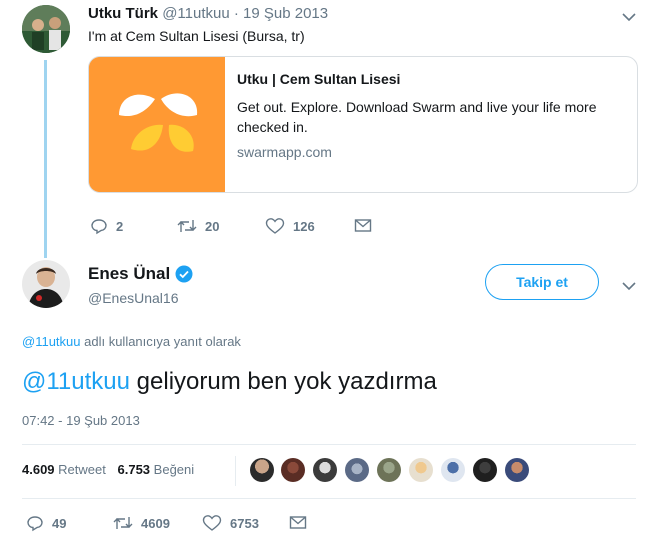 This screenshot has height=539, width=651. I want to click on tweet-text: geliyorum ben yok yazdırma, so click(286, 381).